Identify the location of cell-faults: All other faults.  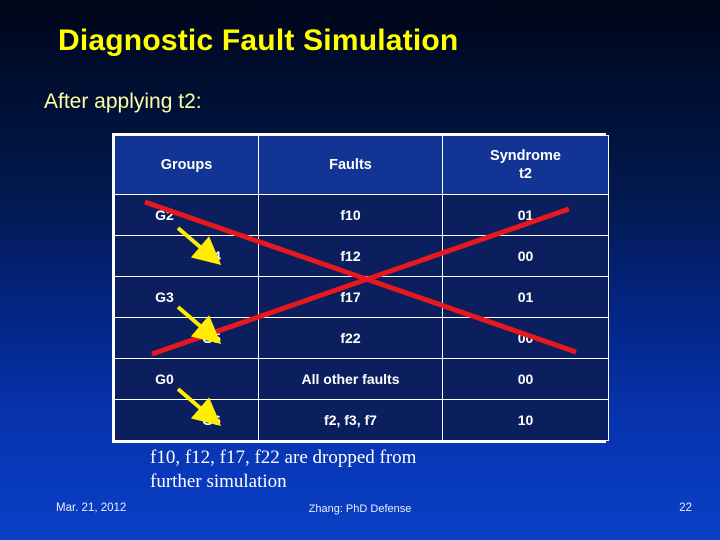
(350, 379).